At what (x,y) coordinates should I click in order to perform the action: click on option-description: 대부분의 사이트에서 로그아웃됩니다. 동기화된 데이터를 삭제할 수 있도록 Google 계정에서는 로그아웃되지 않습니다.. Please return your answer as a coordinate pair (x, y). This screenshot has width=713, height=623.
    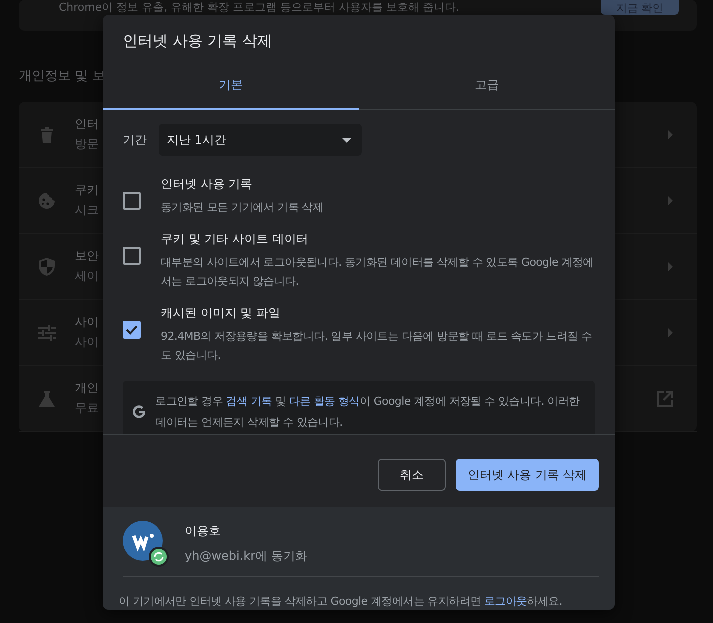
    Looking at the image, I should click on (378, 272).